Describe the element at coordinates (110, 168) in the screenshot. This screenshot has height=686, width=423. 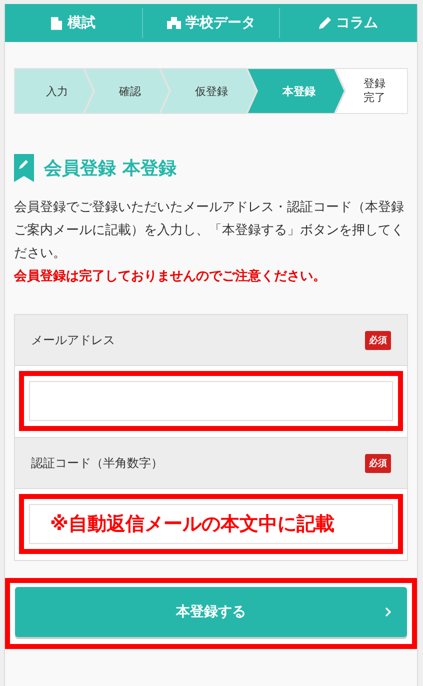
I see `page-title: 会員登録 本登録` at that location.